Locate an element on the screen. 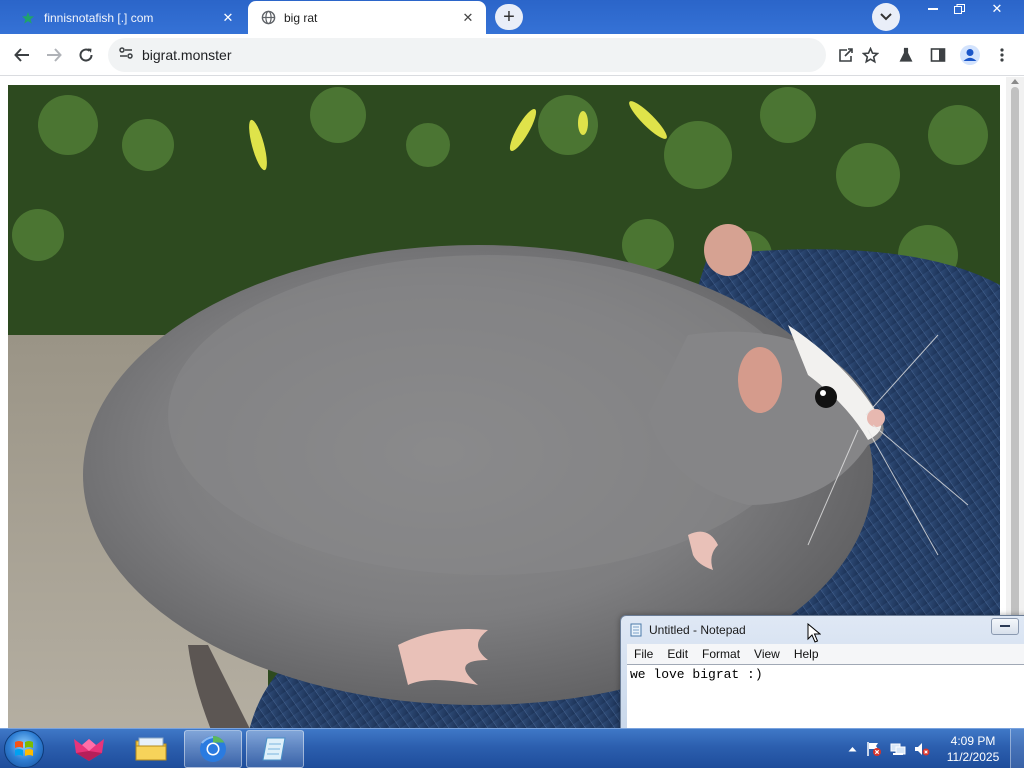 This screenshot has width=1024, height=768. star-icon is located at coordinates (870, 54).